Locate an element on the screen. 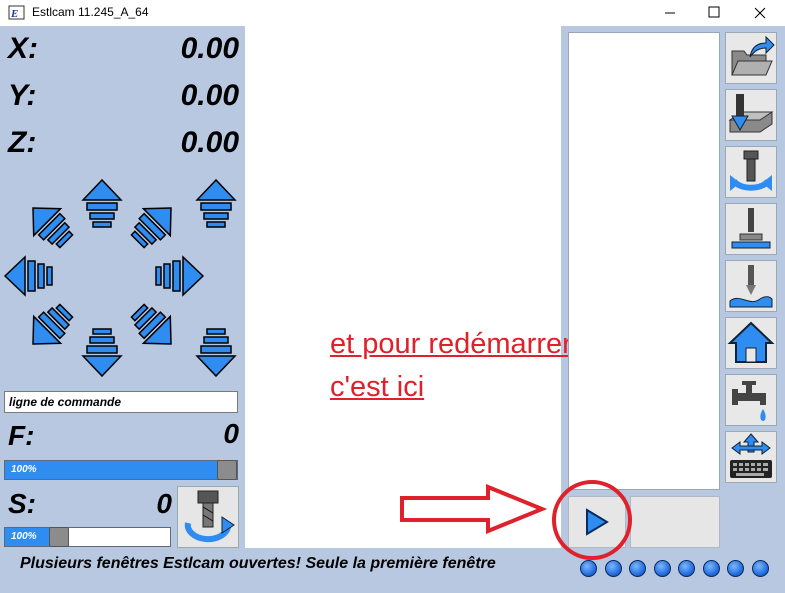  z-axis-label: Z: is located at coordinates (22, 142).